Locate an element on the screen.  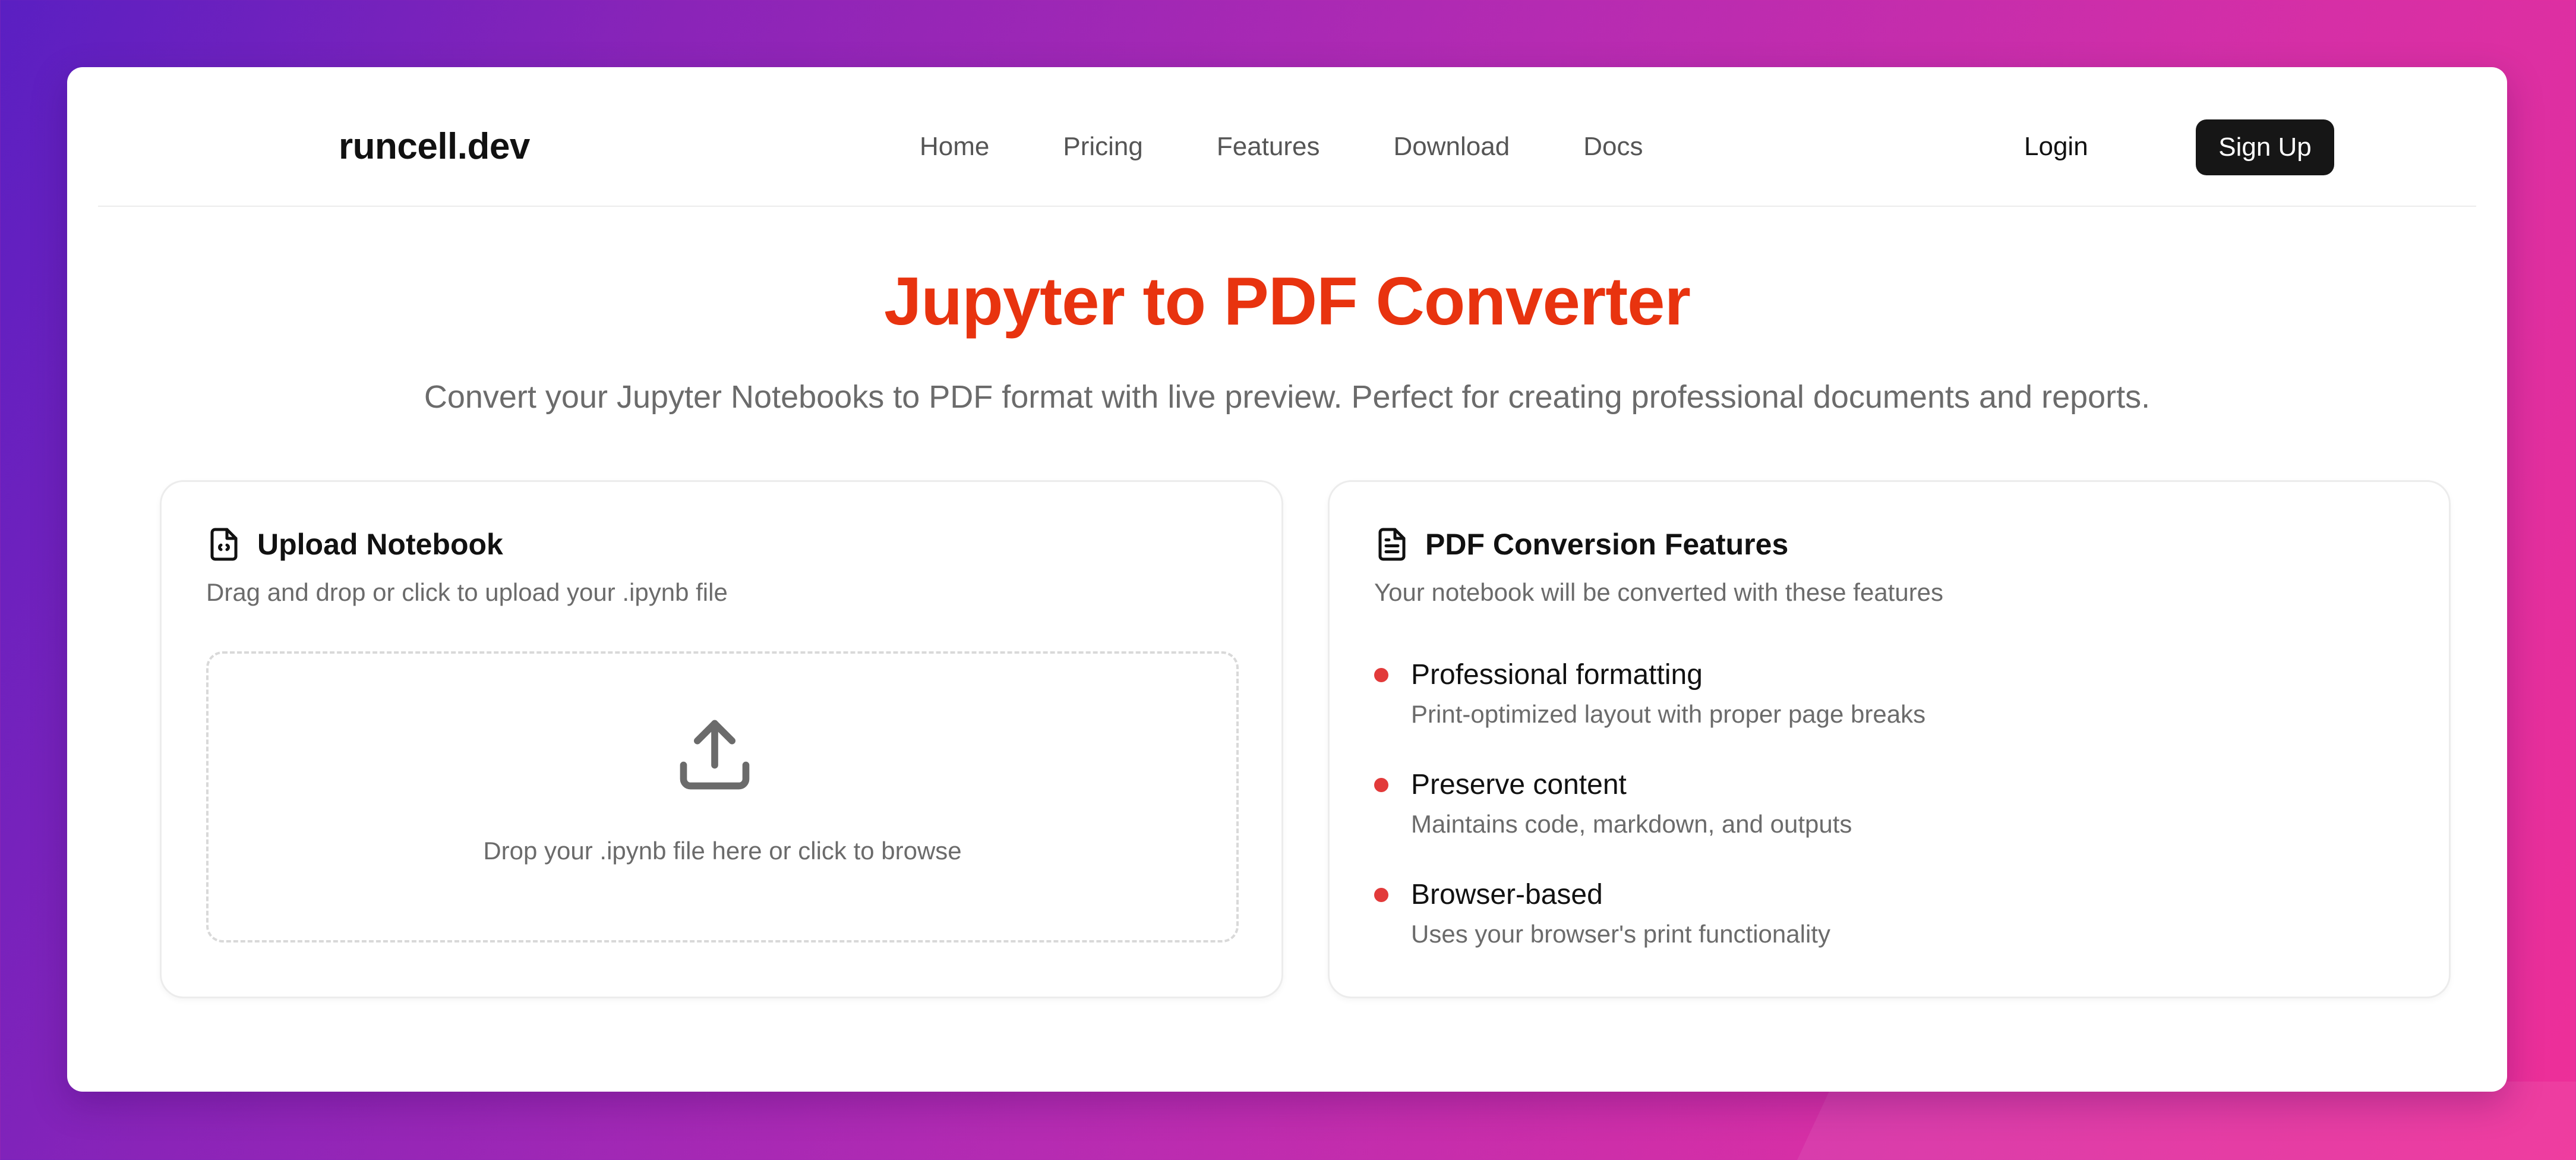
feature-description: Uses your browser's print functionality is located at coordinates (1620, 934).